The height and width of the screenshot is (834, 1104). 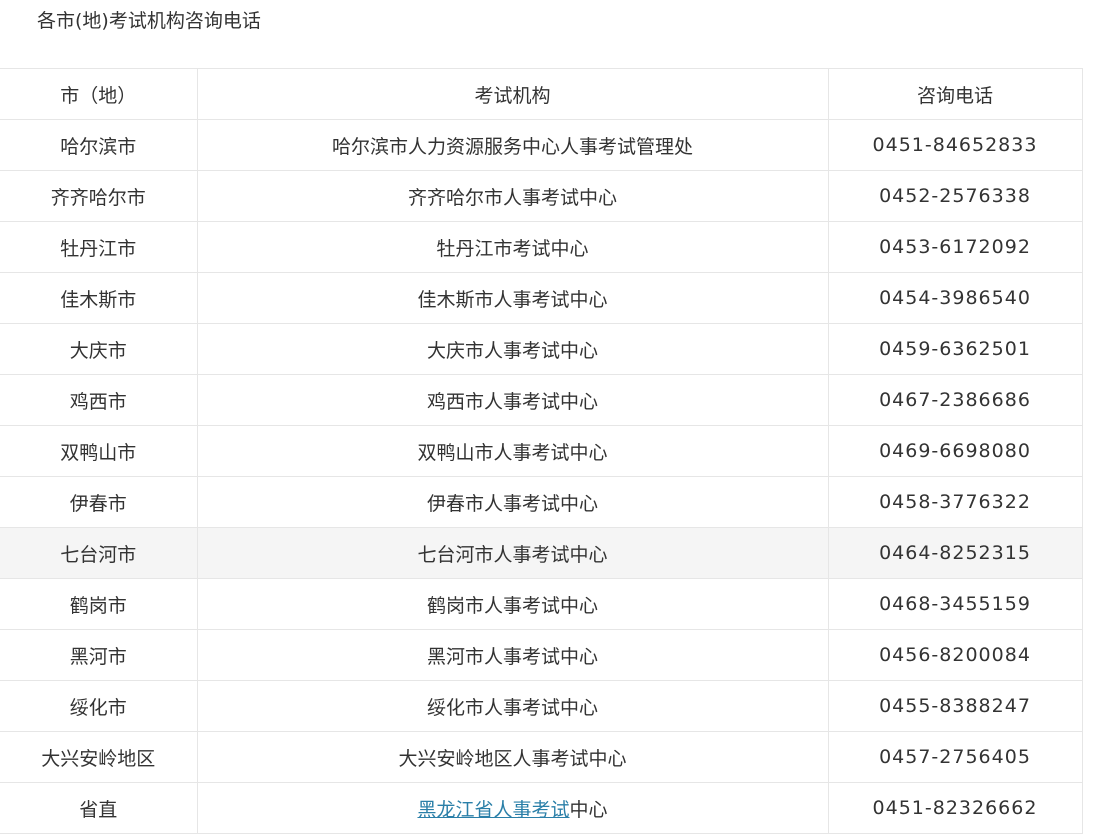 I want to click on phone-cell: 0452-2576338, so click(x=955, y=196).